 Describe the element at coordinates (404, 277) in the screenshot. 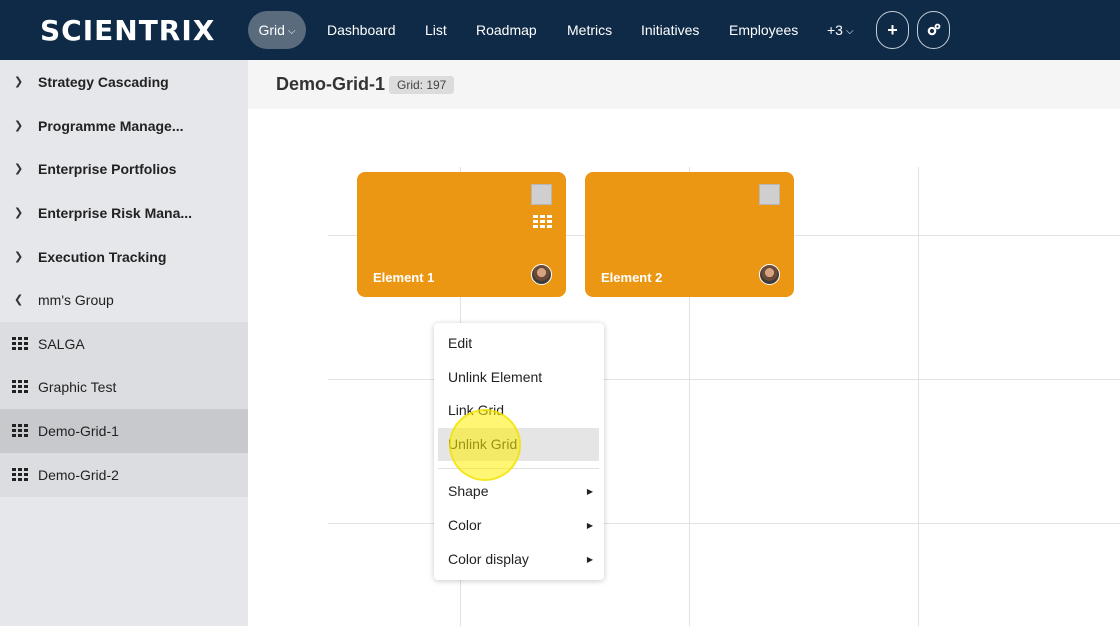

I see `element-name: Element 1` at that location.